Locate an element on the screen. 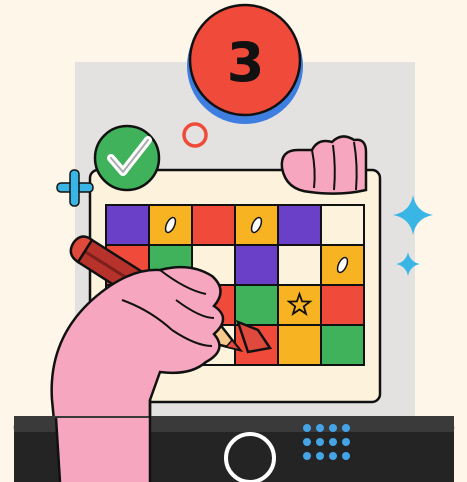 The image size is (467, 482). power-button-icon is located at coordinates (250, 457).